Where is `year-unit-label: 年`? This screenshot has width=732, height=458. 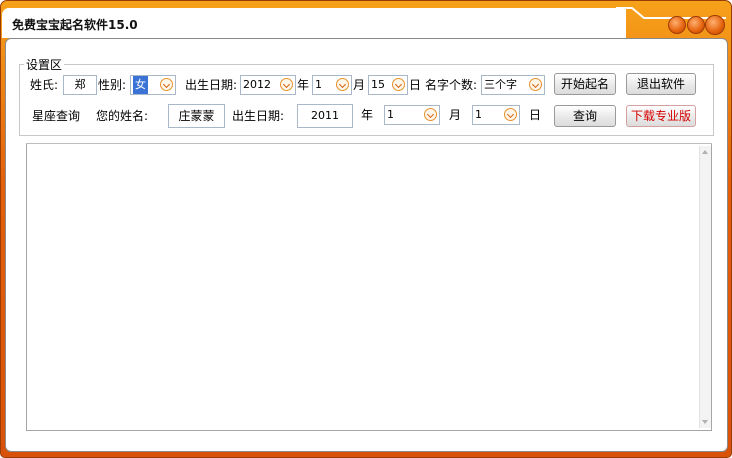 year-unit-label: 年 is located at coordinates (303, 85).